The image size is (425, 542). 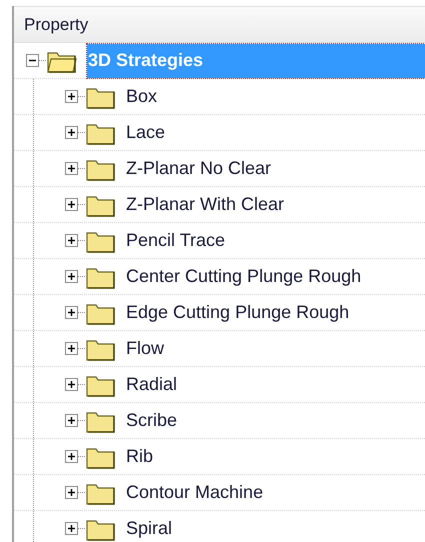 I want to click on tree-item-label: Z-Planar With Clear, so click(x=205, y=205).